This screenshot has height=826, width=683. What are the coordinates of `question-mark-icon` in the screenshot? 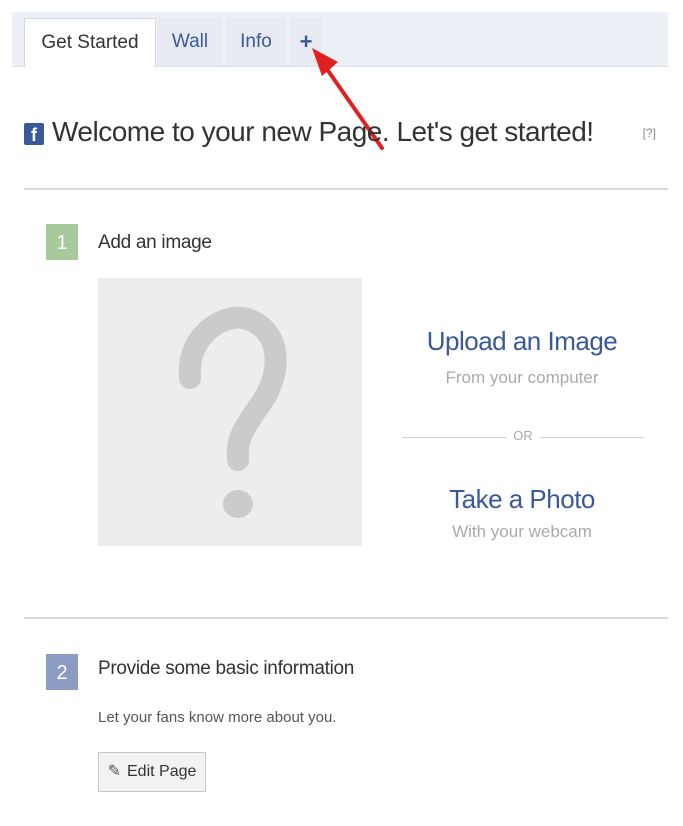 It's located at (232, 412).